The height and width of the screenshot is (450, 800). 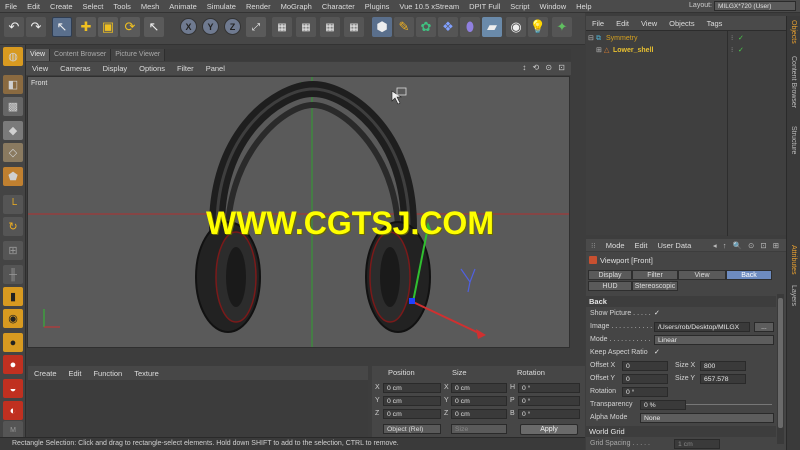 I want to click on coords-mode-select: Object (Rel), so click(x=412, y=429).